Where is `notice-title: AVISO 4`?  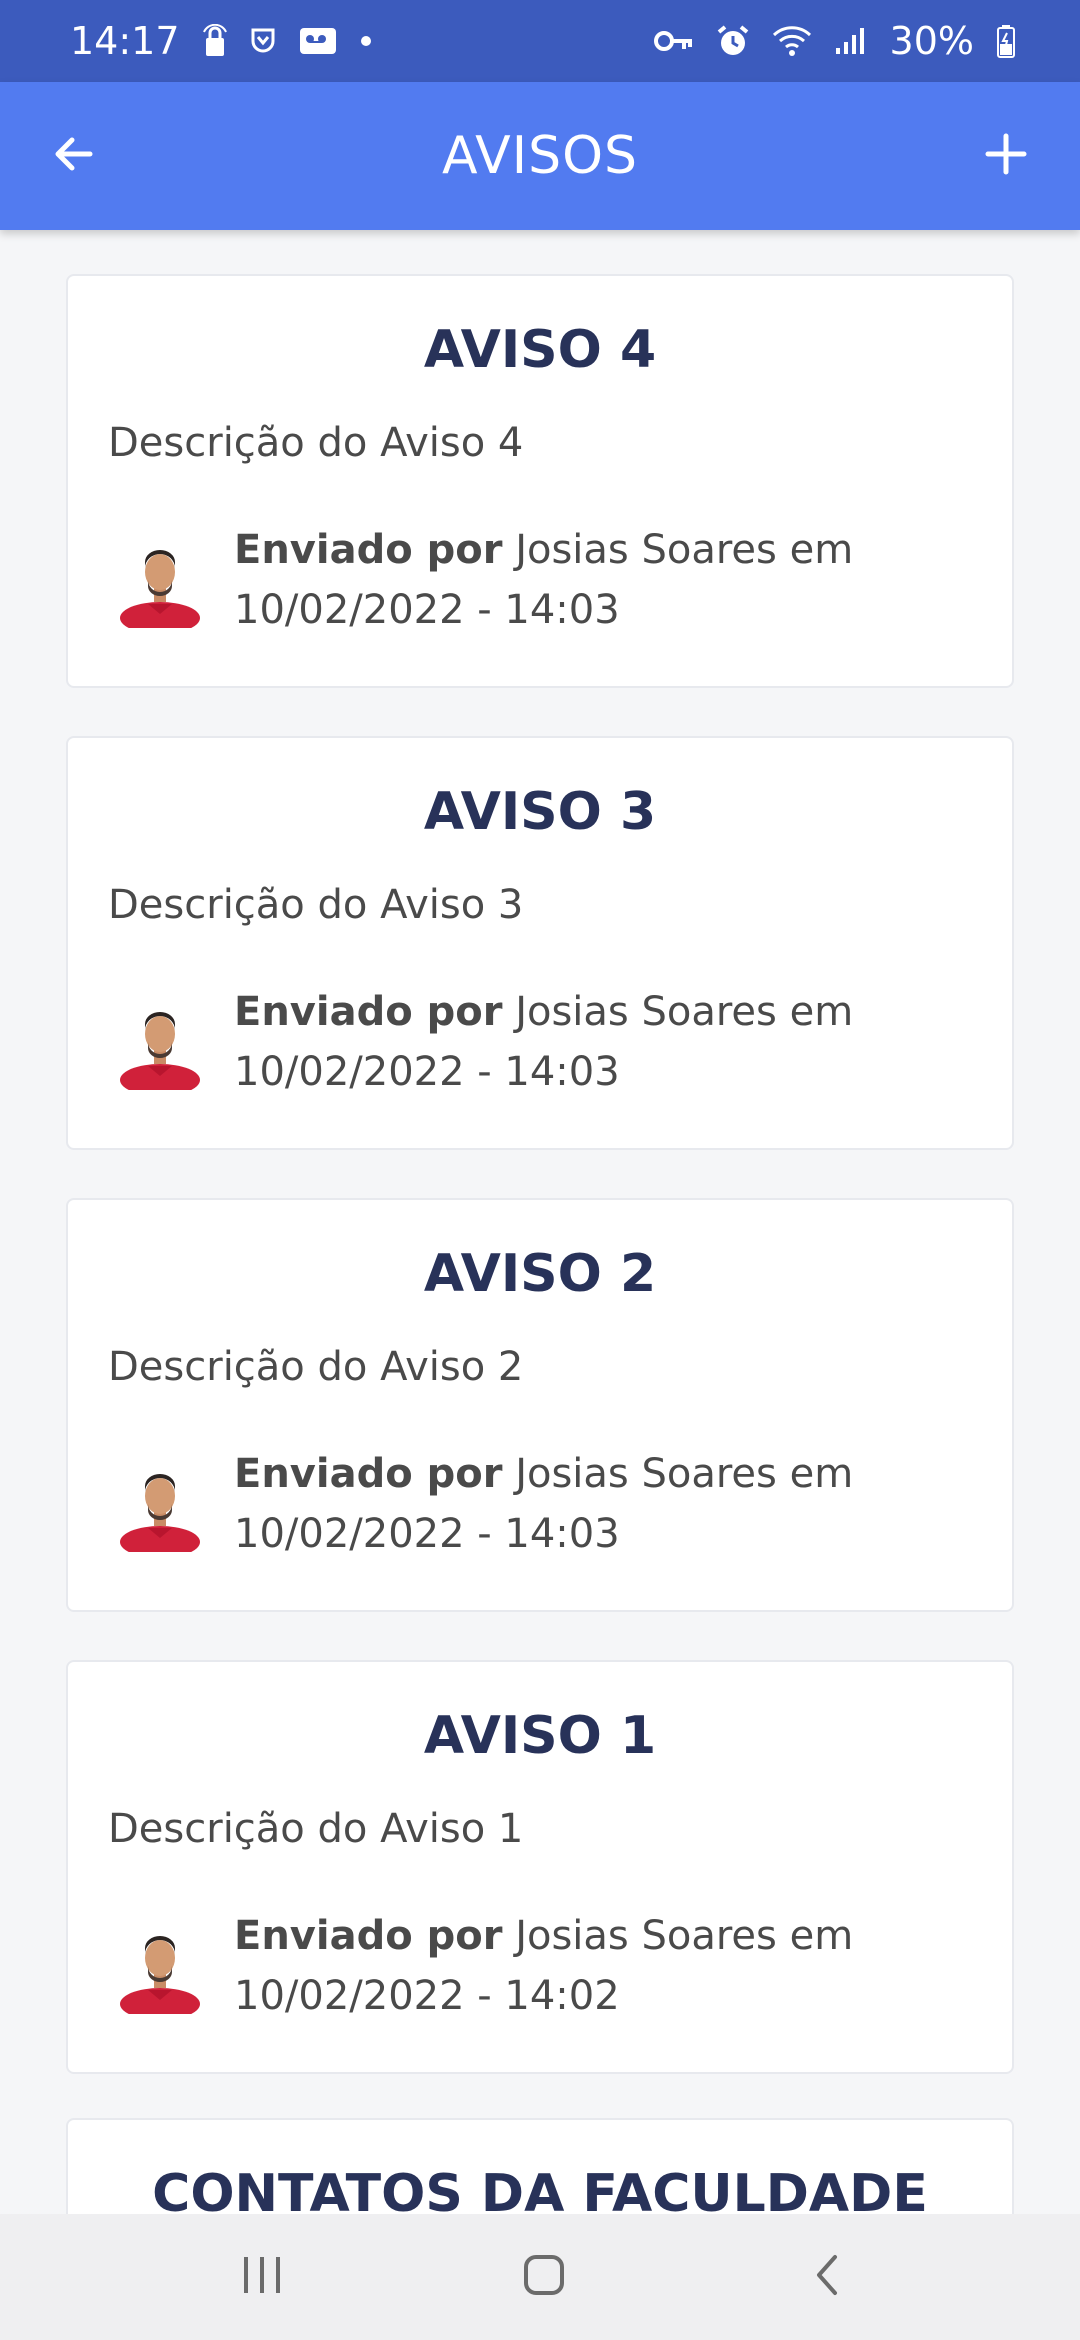 notice-title: AVISO 4 is located at coordinates (540, 350).